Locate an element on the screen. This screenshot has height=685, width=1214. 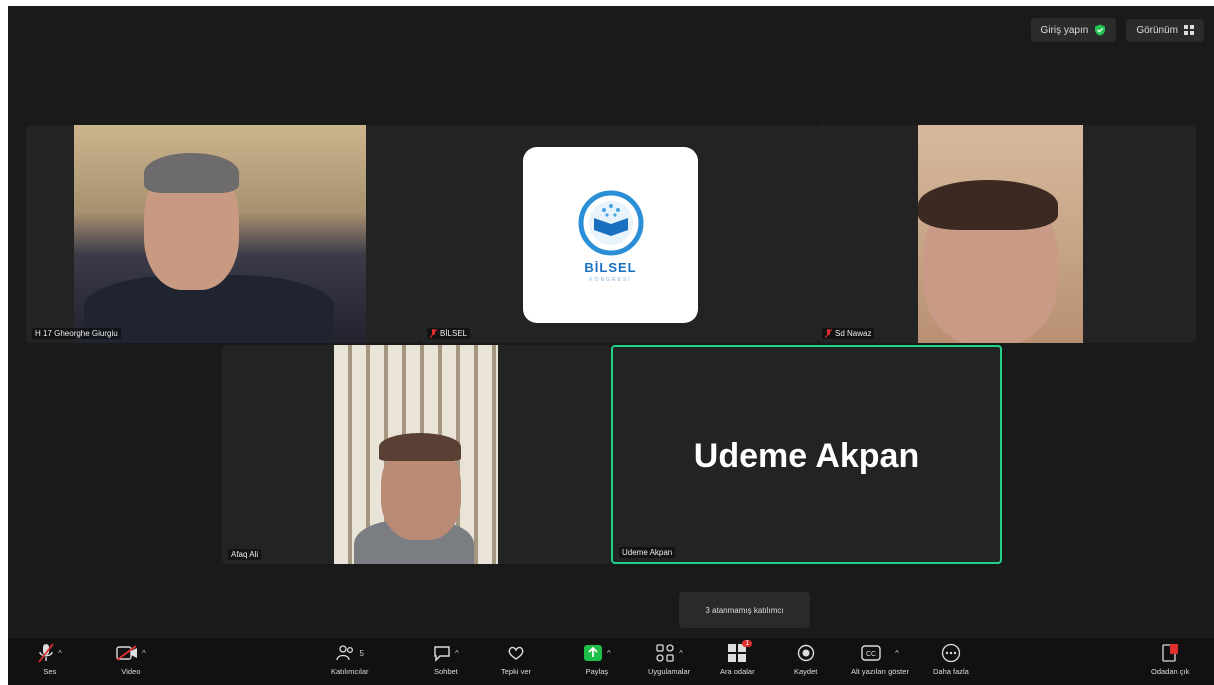
view-button: Görünüm is located at coordinates (1165, 30).